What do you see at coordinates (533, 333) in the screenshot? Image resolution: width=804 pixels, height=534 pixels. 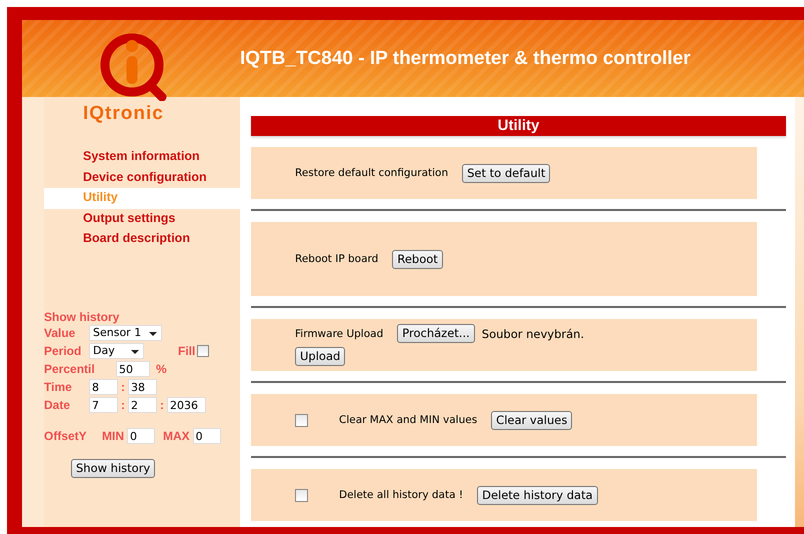 I see `file-status: Soubor nevybrán.` at bounding box center [533, 333].